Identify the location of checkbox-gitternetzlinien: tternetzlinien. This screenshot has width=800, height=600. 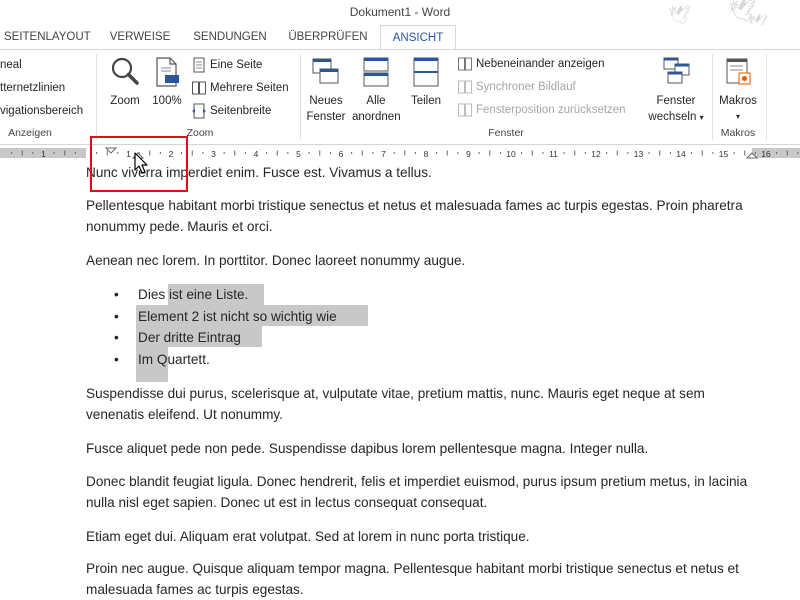
(32, 88).